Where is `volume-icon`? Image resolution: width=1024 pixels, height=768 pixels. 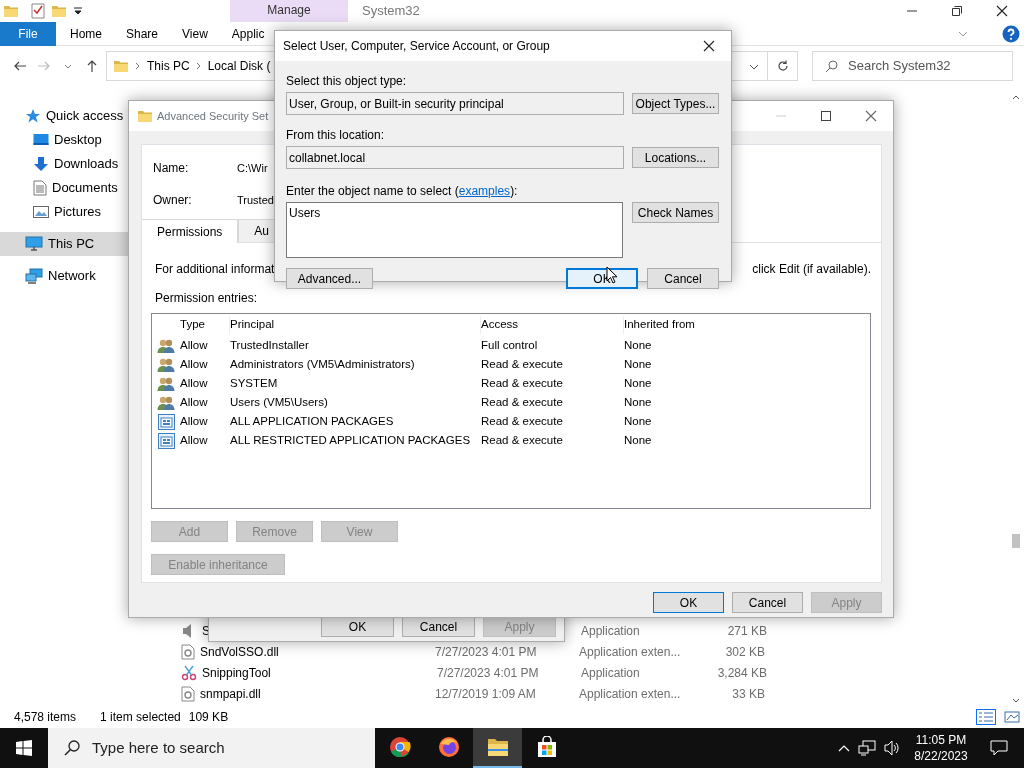
volume-icon is located at coordinates (892, 748).